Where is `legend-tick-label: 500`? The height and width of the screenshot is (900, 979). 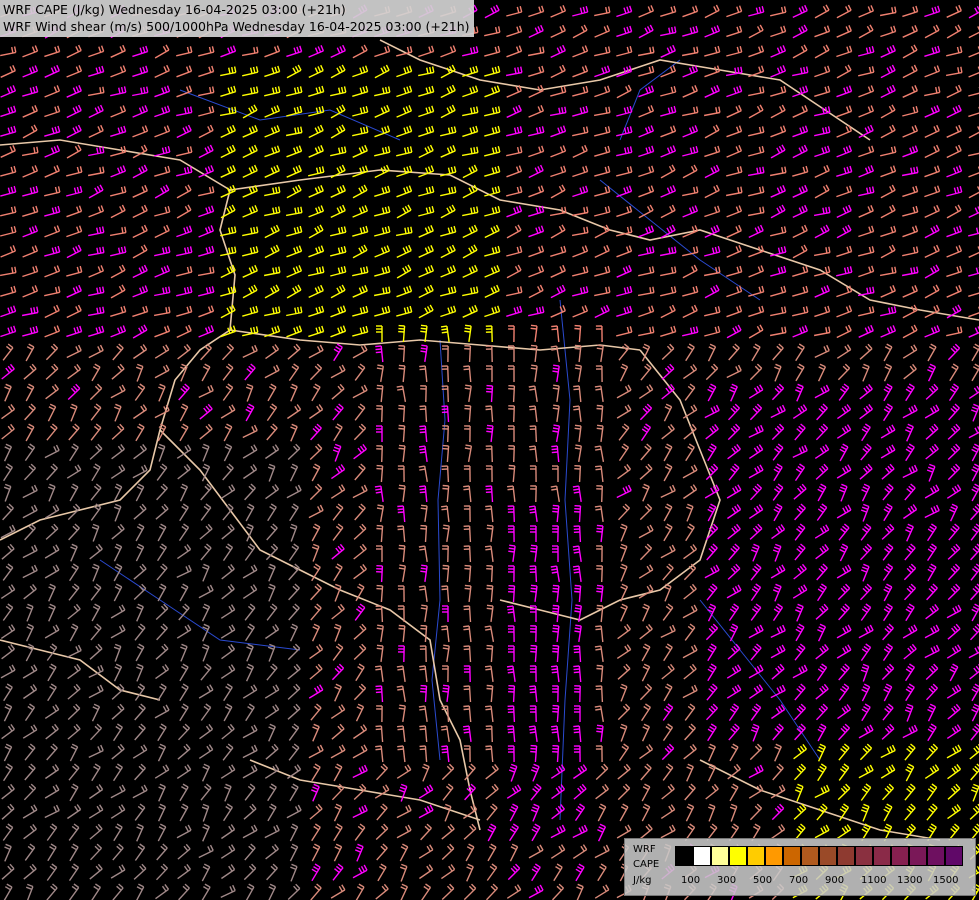
legend-tick-label: 500 is located at coordinates (763, 880).